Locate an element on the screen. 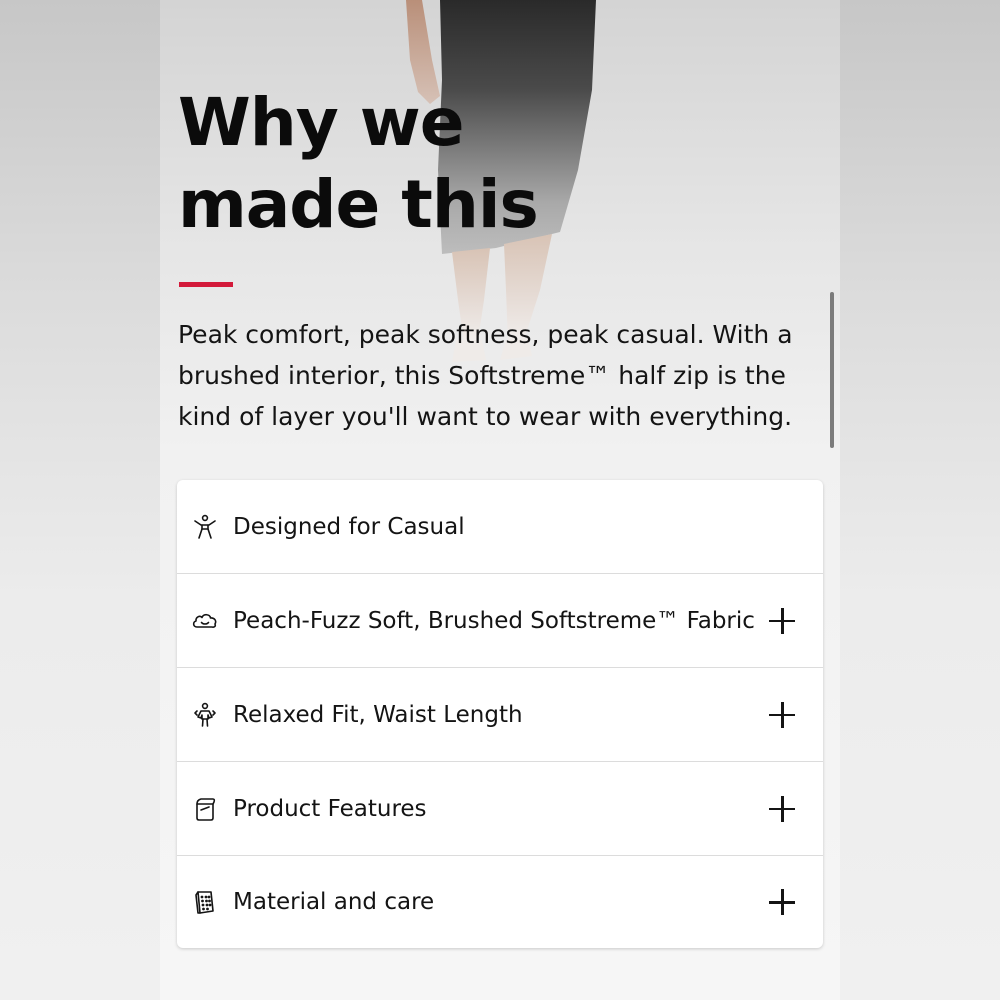 The width and height of the screenshot is (1000, 1000). accordion-item-label: Relaxed Fit, Waist Length is located at coordinates (378, 714).